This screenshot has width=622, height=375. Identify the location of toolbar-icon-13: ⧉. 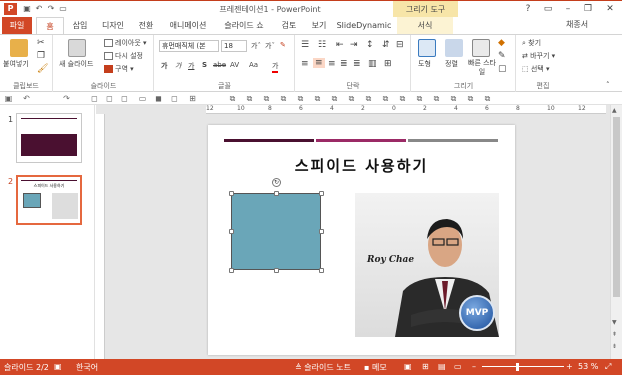
(317, 98).